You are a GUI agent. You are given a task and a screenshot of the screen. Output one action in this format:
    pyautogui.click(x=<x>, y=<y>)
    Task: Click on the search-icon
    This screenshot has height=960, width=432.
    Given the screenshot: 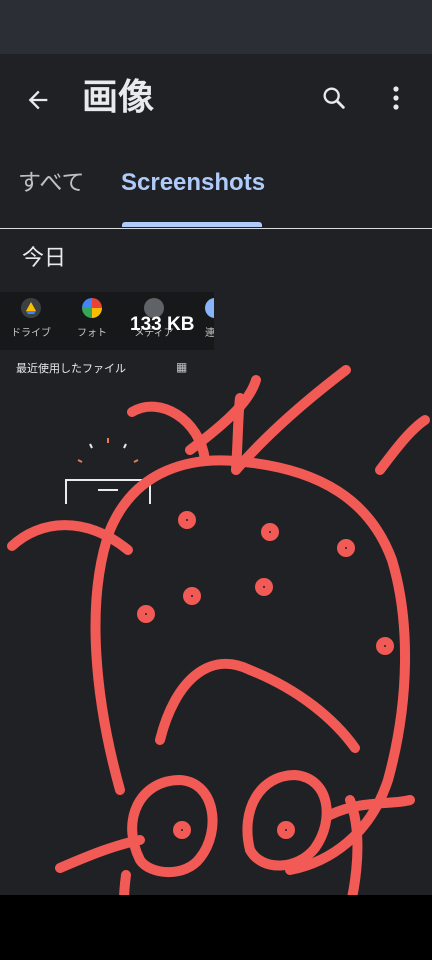 What is the action you would take?
    pyautogui.click(x=334, y=98)
    